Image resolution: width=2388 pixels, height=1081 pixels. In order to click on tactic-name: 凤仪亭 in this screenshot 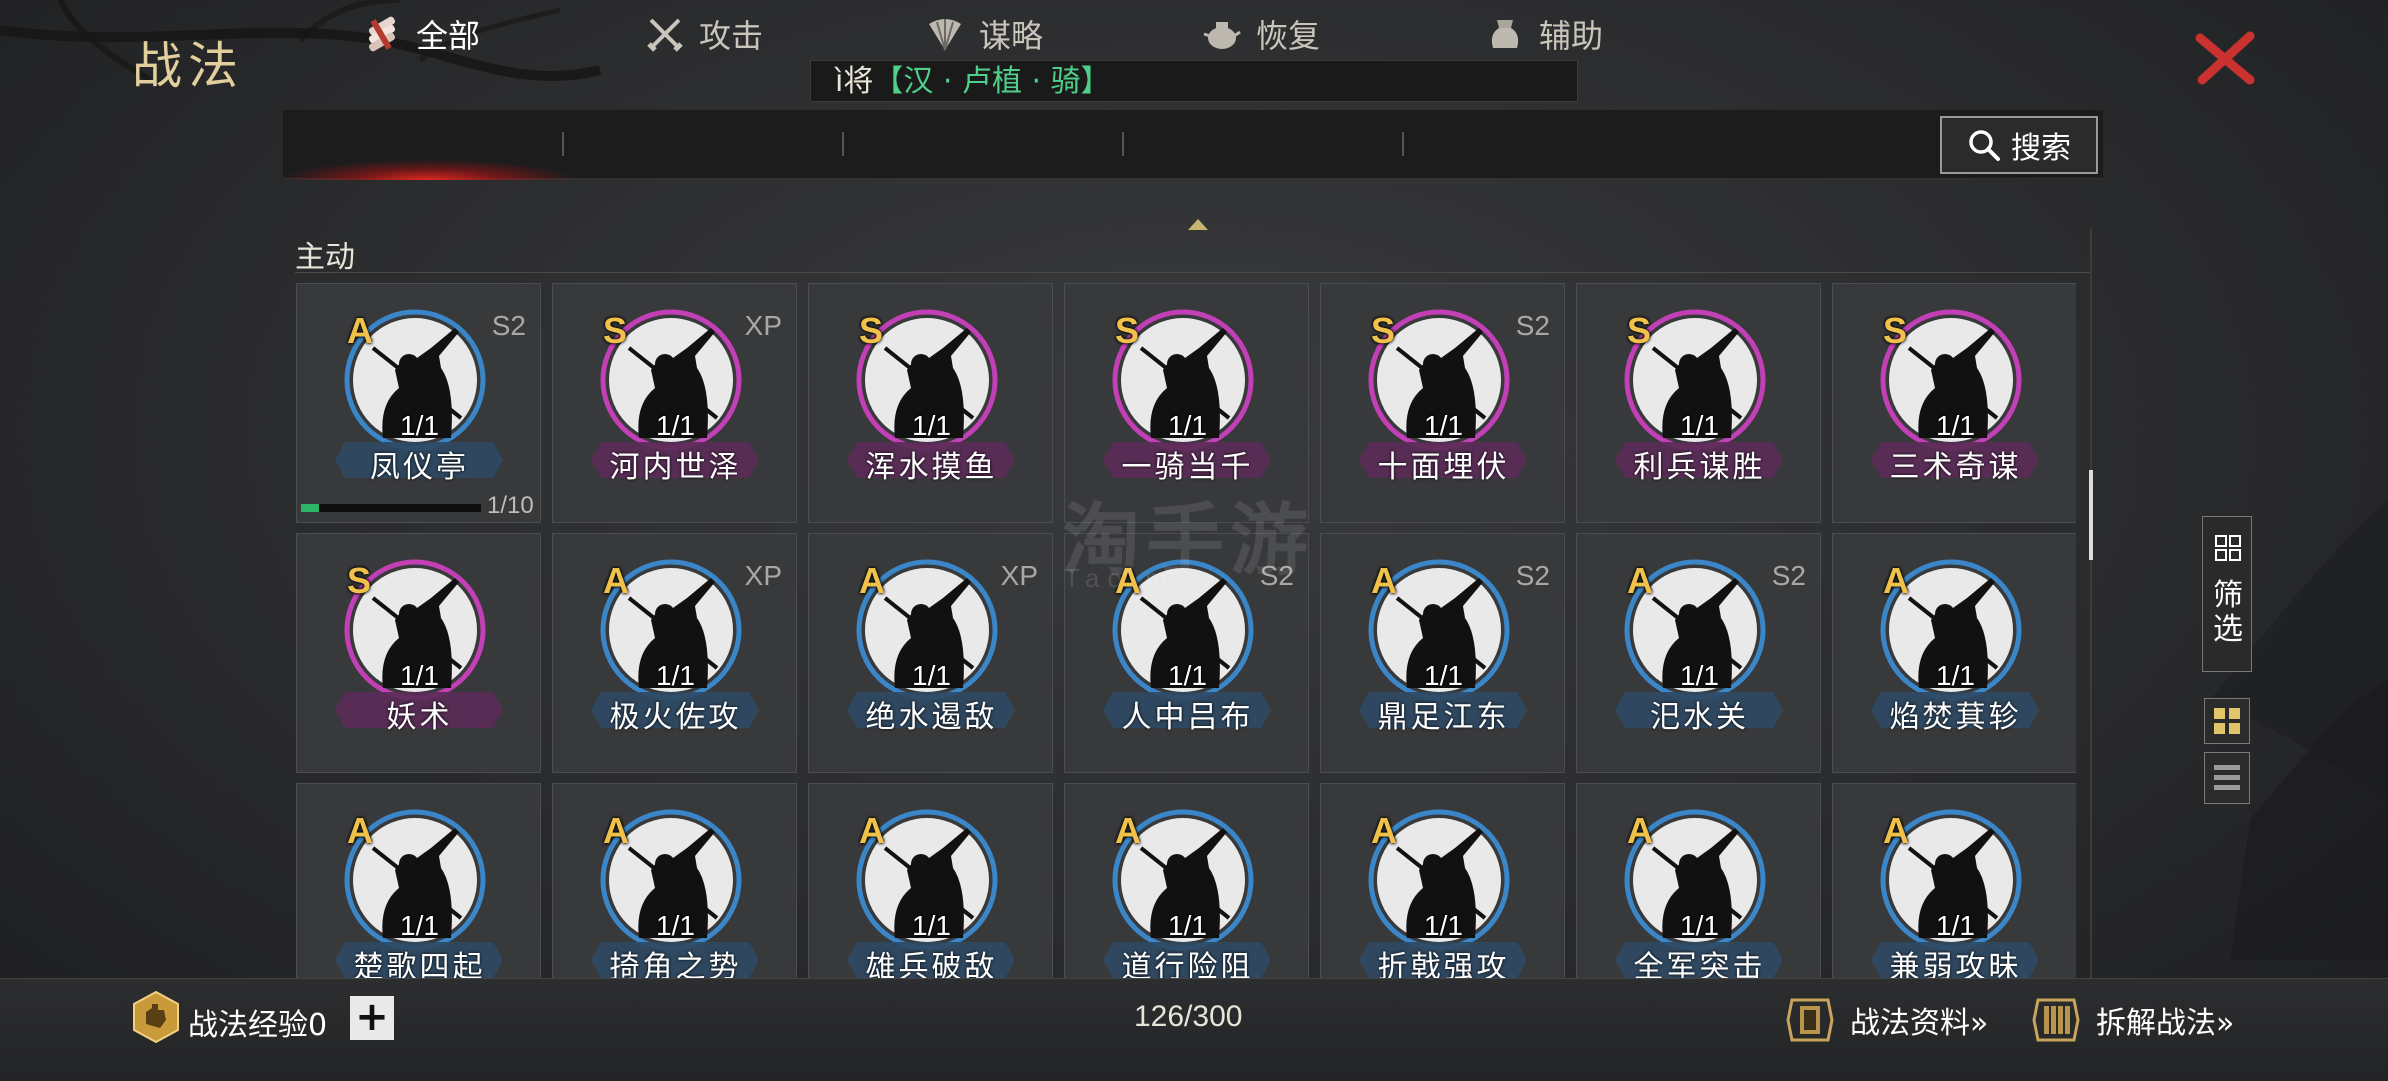, I will do `click(419, 467)`.